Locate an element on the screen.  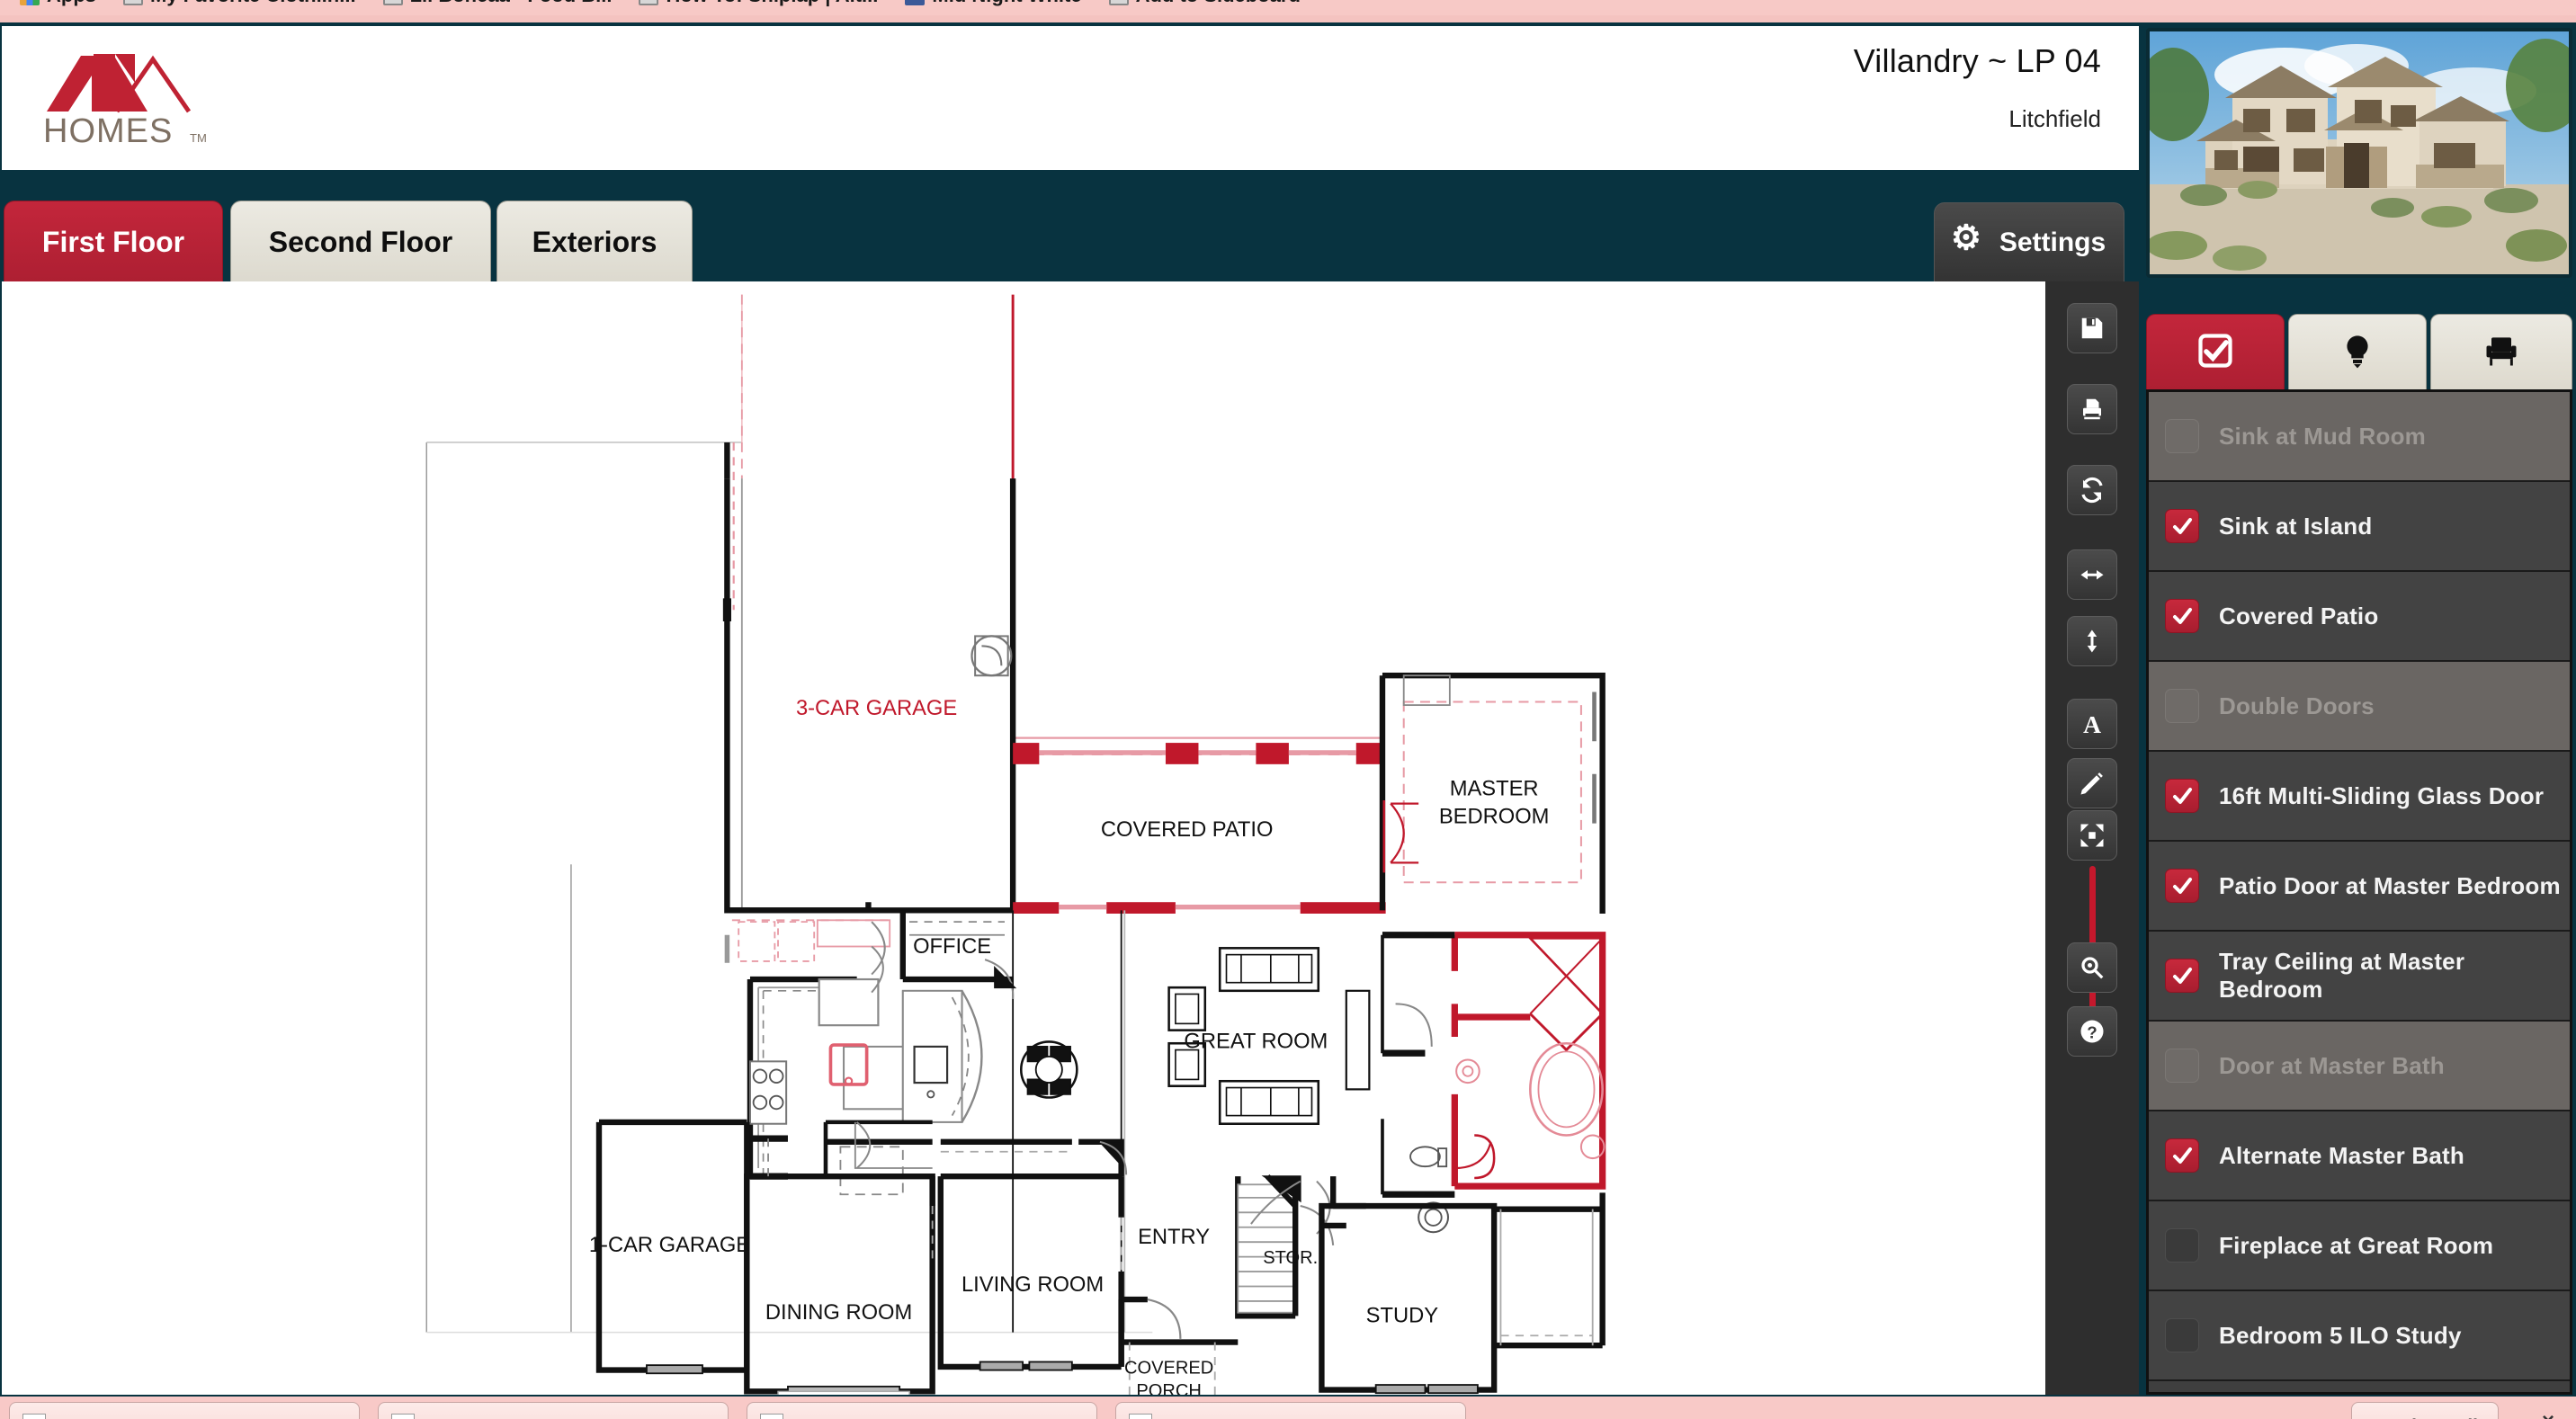
download-item: 0J010000-fs1jssp is located at coordinates (1290, 1410).